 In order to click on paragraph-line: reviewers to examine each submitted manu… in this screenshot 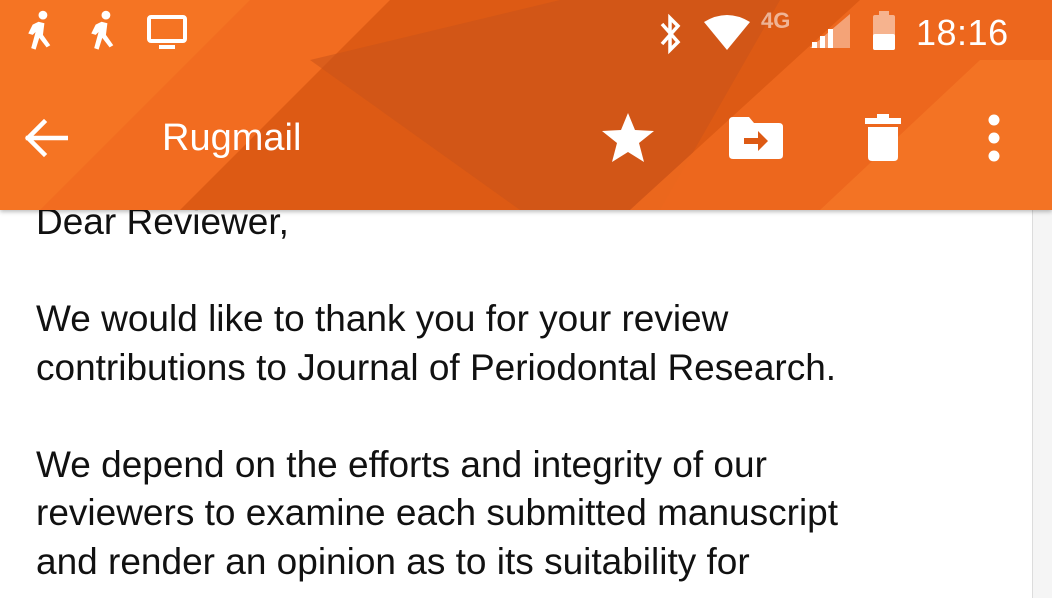, I will do `click(437, 512)`.